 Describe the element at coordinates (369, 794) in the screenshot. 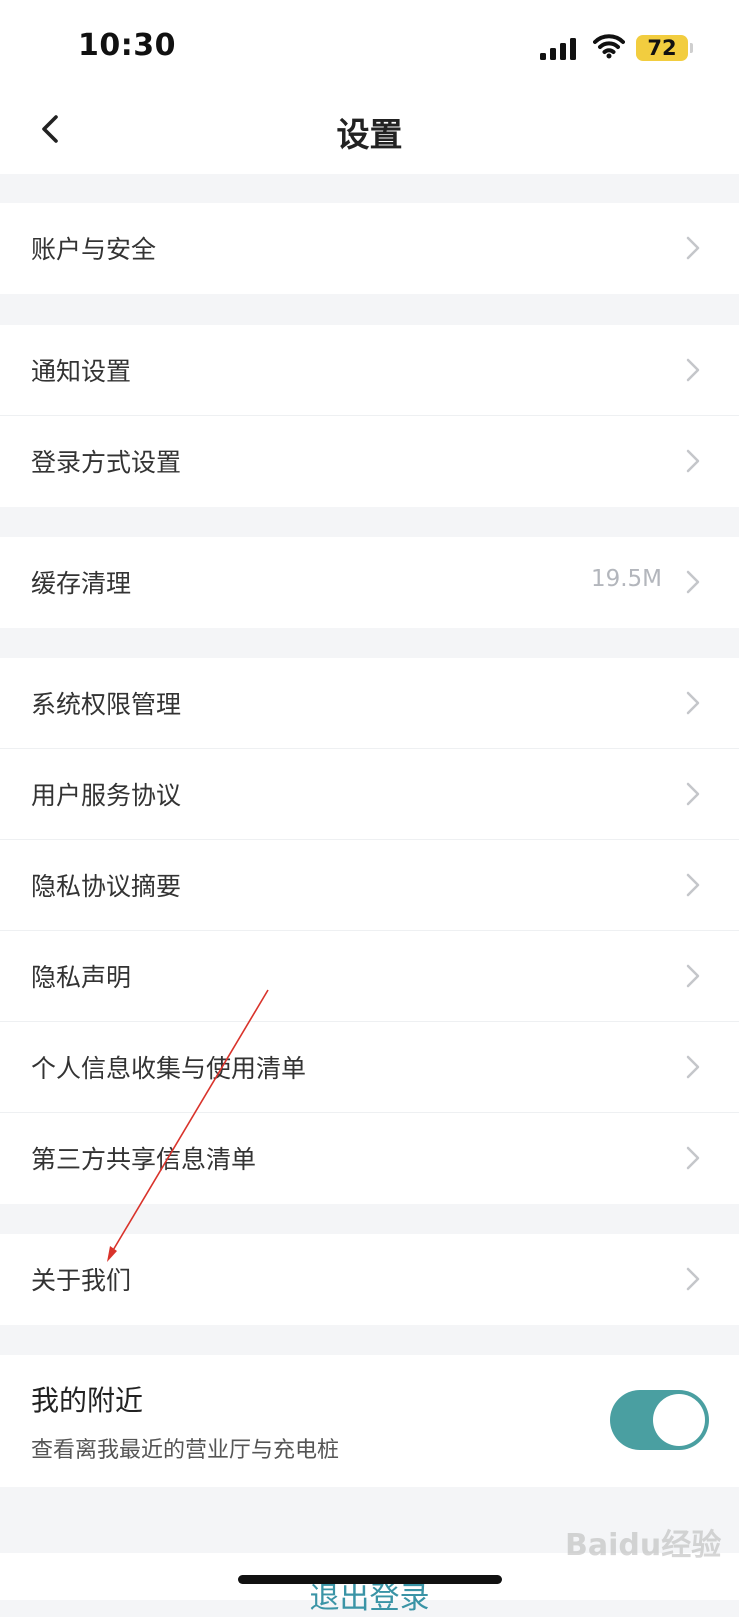

I see `menu-item-user-agreement: 用户服务协议` at that location.